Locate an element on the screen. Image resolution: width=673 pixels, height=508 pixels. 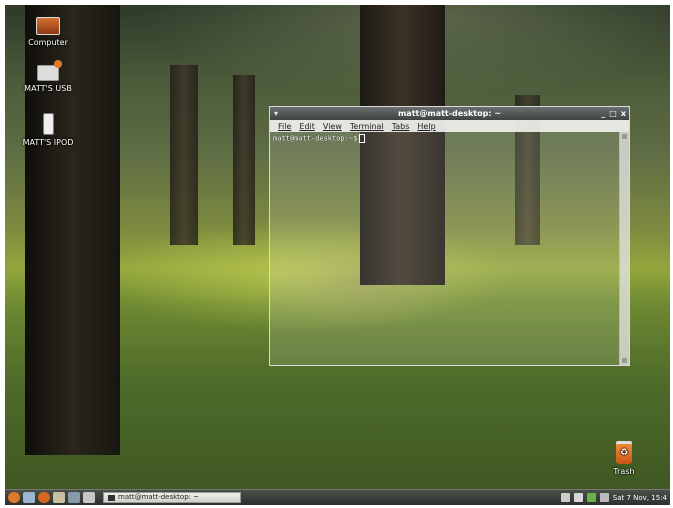
menu-edit: Edit is located at coordinates (307, 126).